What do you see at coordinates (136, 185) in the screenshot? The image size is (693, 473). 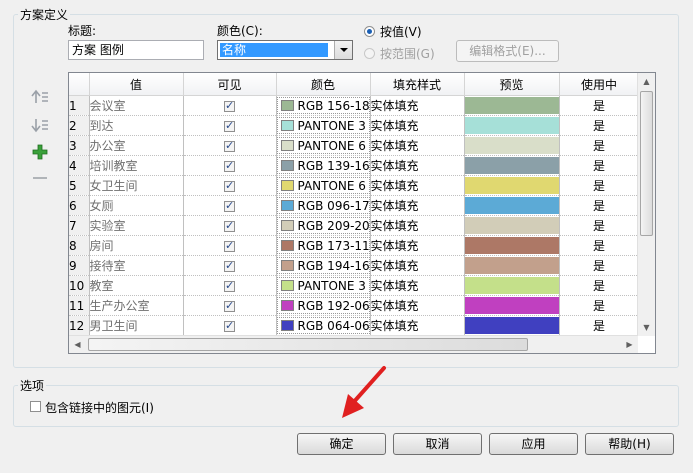 I see `row-value: 女卫生间` at bounding box center [136, 185].